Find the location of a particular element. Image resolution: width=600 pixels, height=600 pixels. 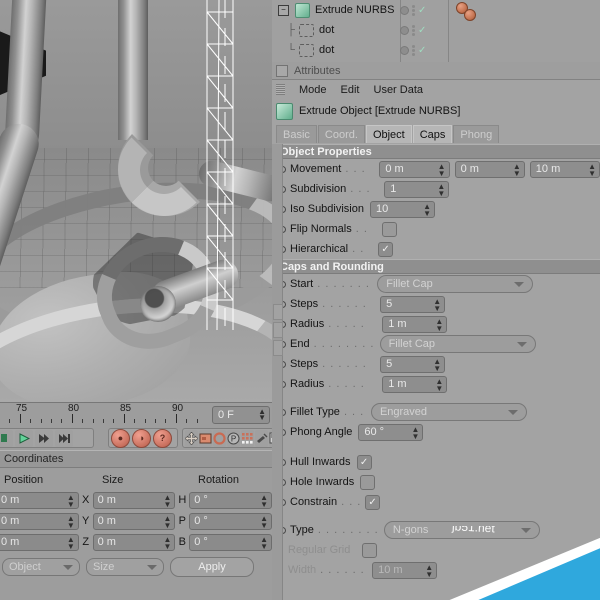

timeline-ruler: 75 80 85 90 is located at coordinates (104, 415).